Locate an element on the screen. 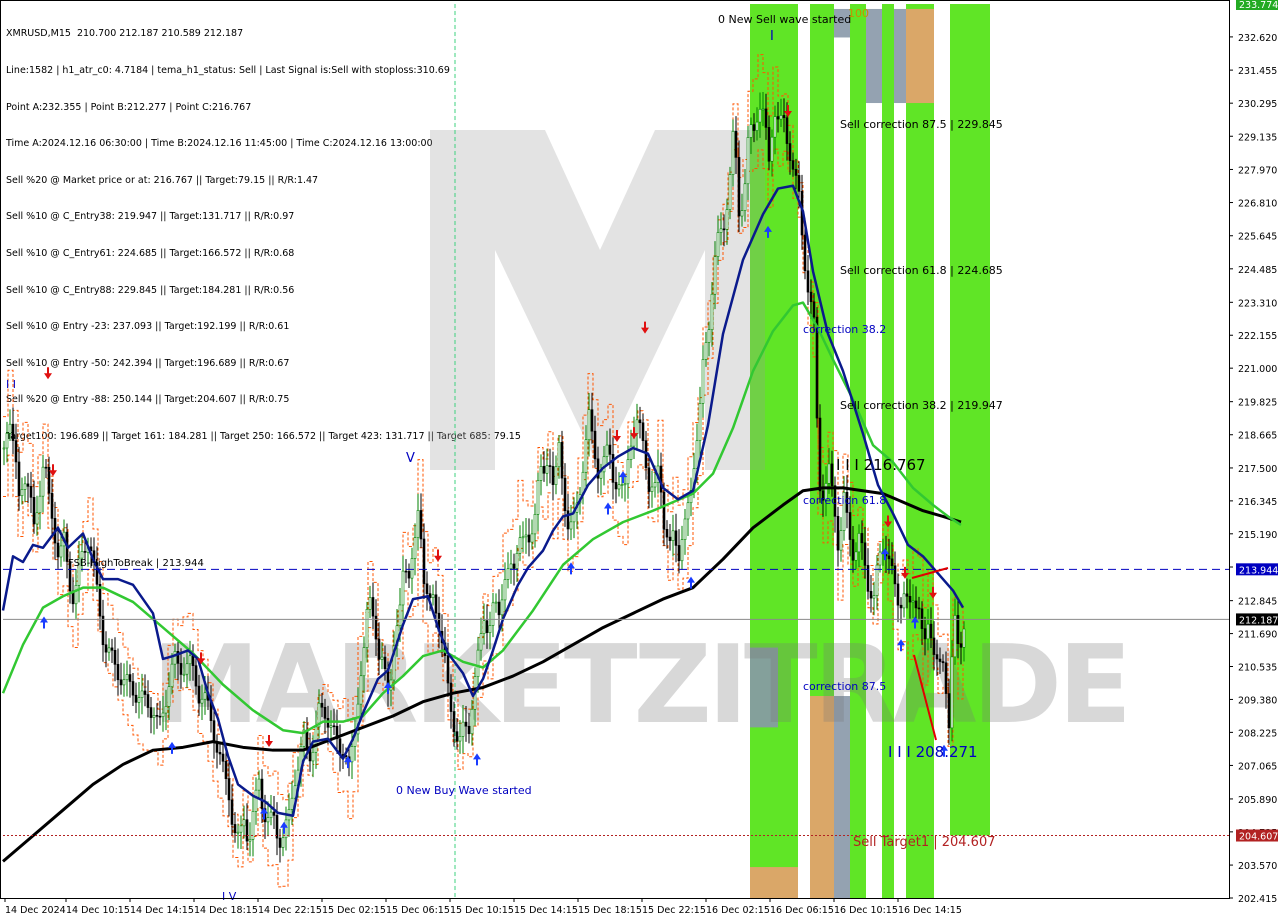 Image resolution: width=1280 pixels, height=920 pixels. time-tick-label: 14 Dec 14:15 is located at coordinates (162, 910).